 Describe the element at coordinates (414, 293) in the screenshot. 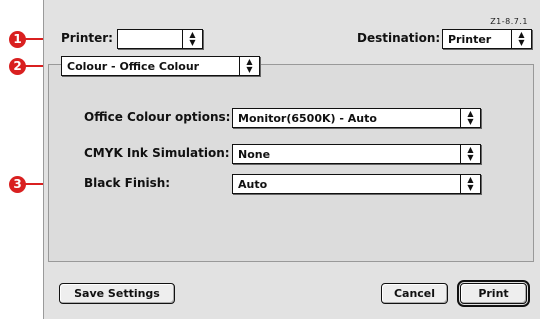

I see `cancel-button: Cancel` at that location.